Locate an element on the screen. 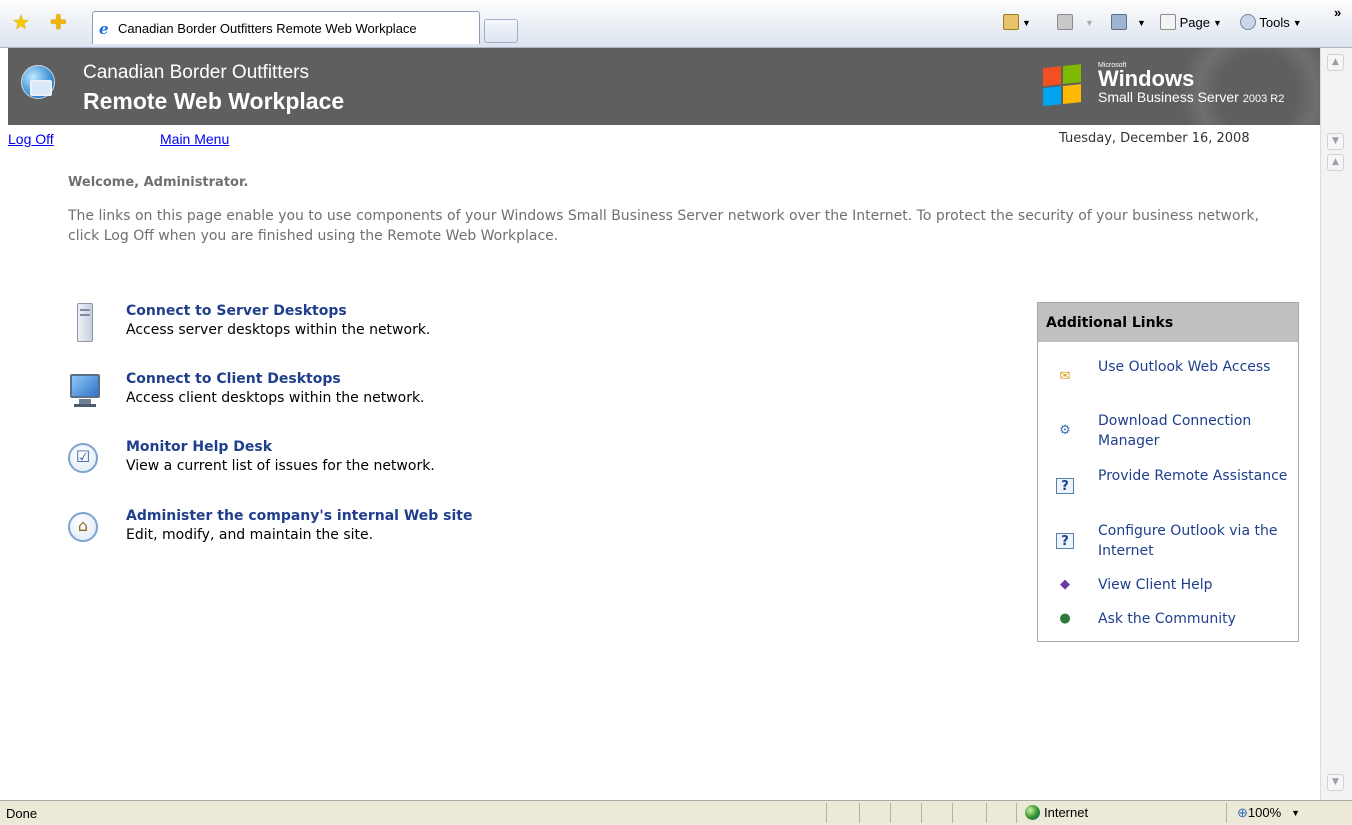 The image size is (1352, 825). page-menu-button: Page ▼ is located at coordinates (1191, 23).